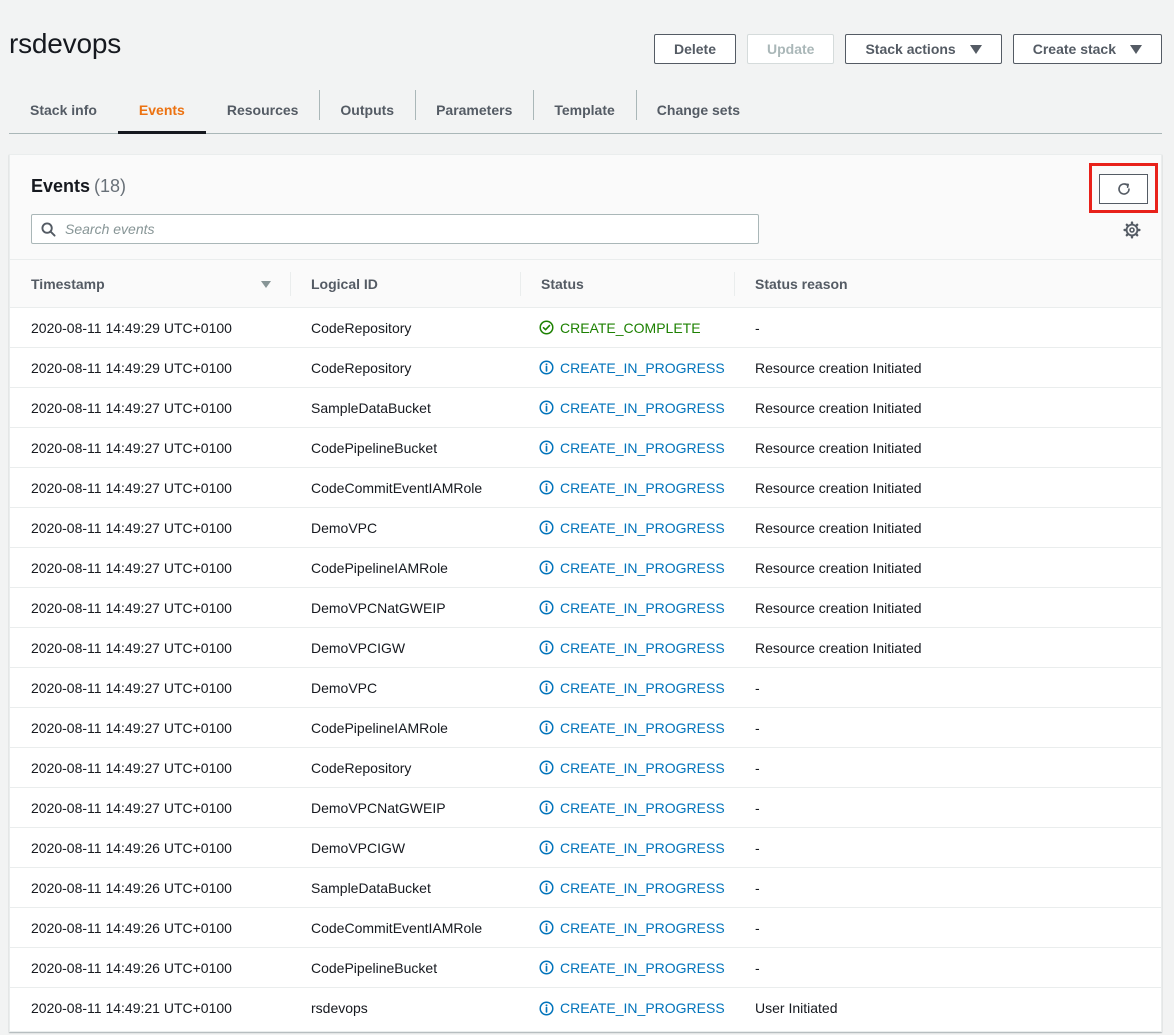  What do you see at coordinates (367, 109) in the screenshot?
I see `tab-outputs: Outputs` at bounding box center [367, 109].